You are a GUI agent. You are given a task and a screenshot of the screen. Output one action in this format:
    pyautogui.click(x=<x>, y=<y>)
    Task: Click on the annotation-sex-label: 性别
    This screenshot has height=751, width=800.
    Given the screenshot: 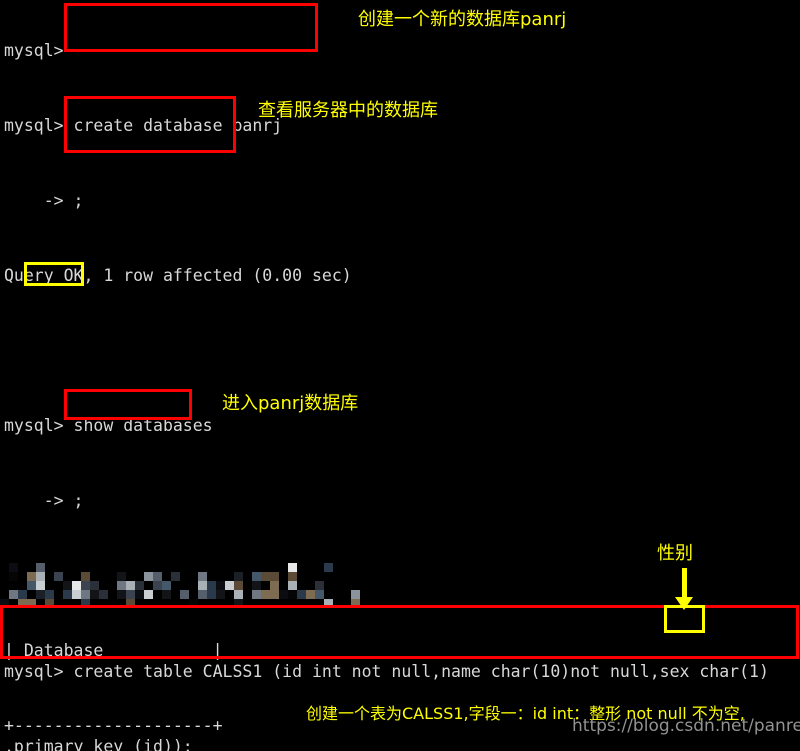 What is the action you would take?
    pyautogui.click(x=675, y=553)
    